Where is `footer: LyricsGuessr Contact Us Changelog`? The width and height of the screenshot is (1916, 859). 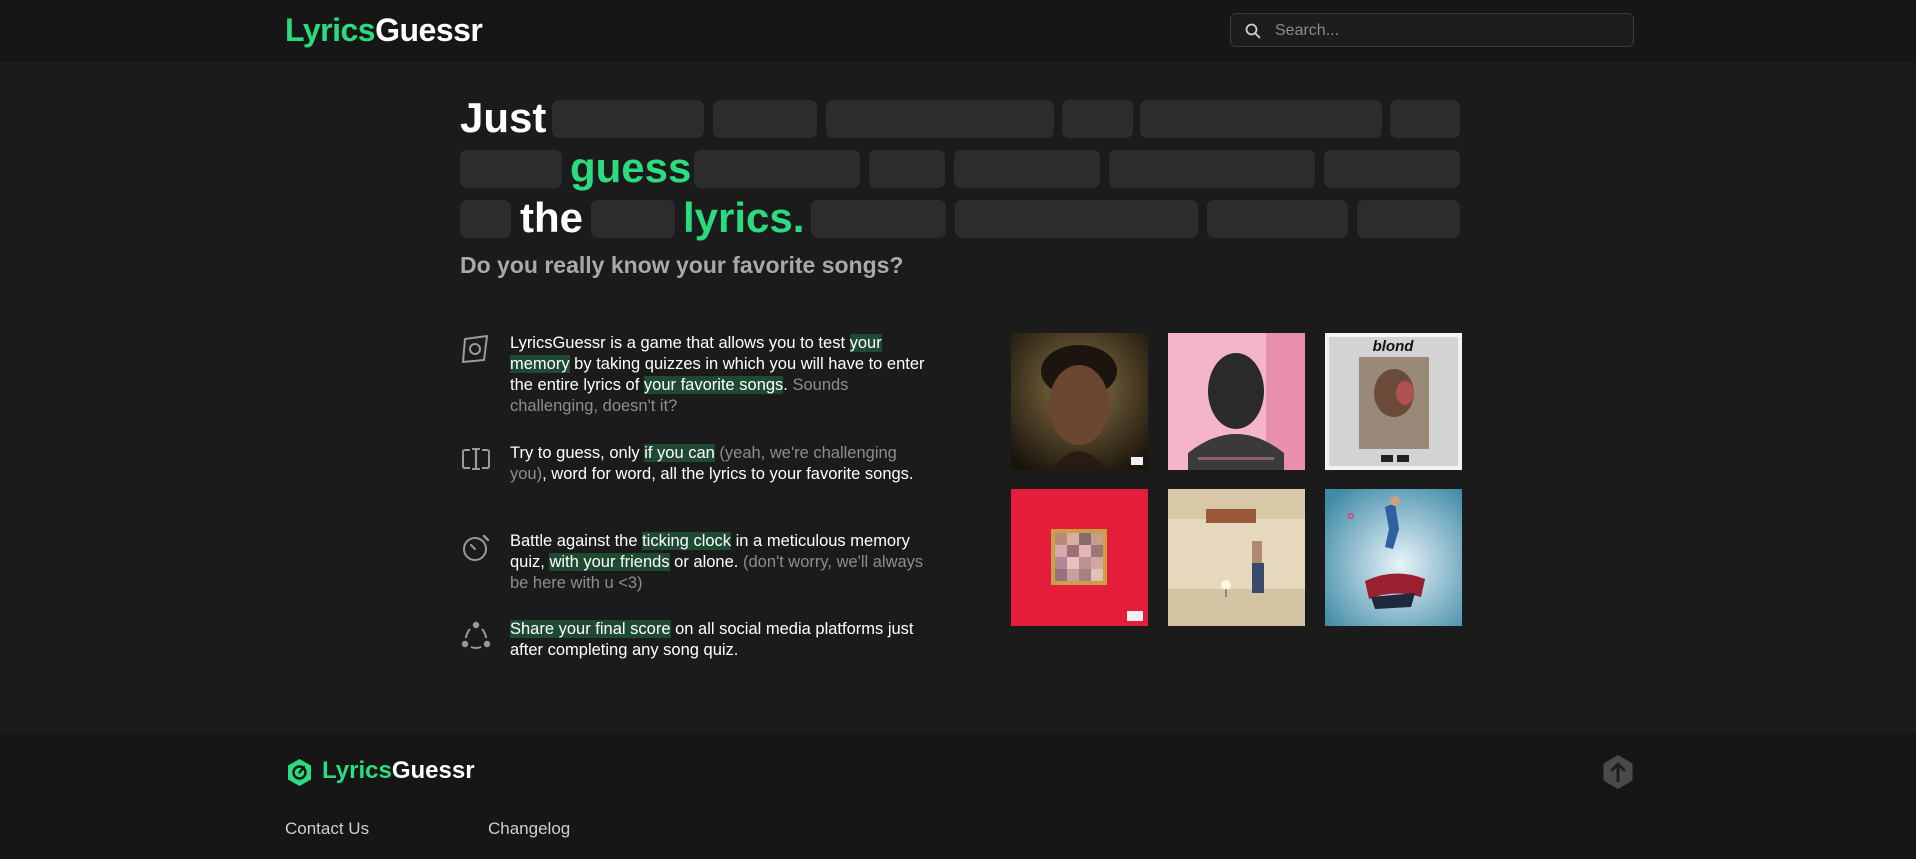
footer: LyricsGuessr Contact Us Changelog is located at coordinates (958, 795).